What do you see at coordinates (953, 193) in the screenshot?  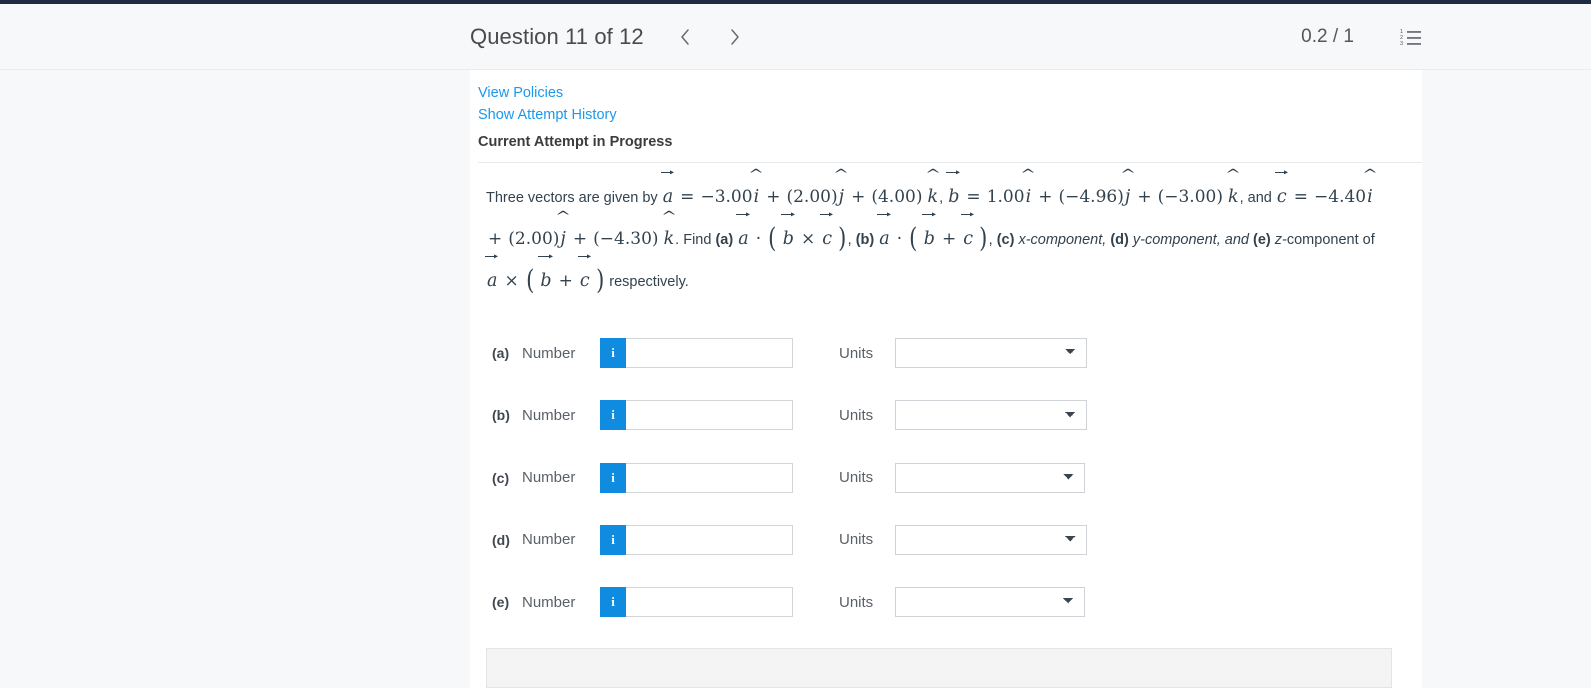 I see `vector-b-symbol: b` at bounding box center [953, 193].